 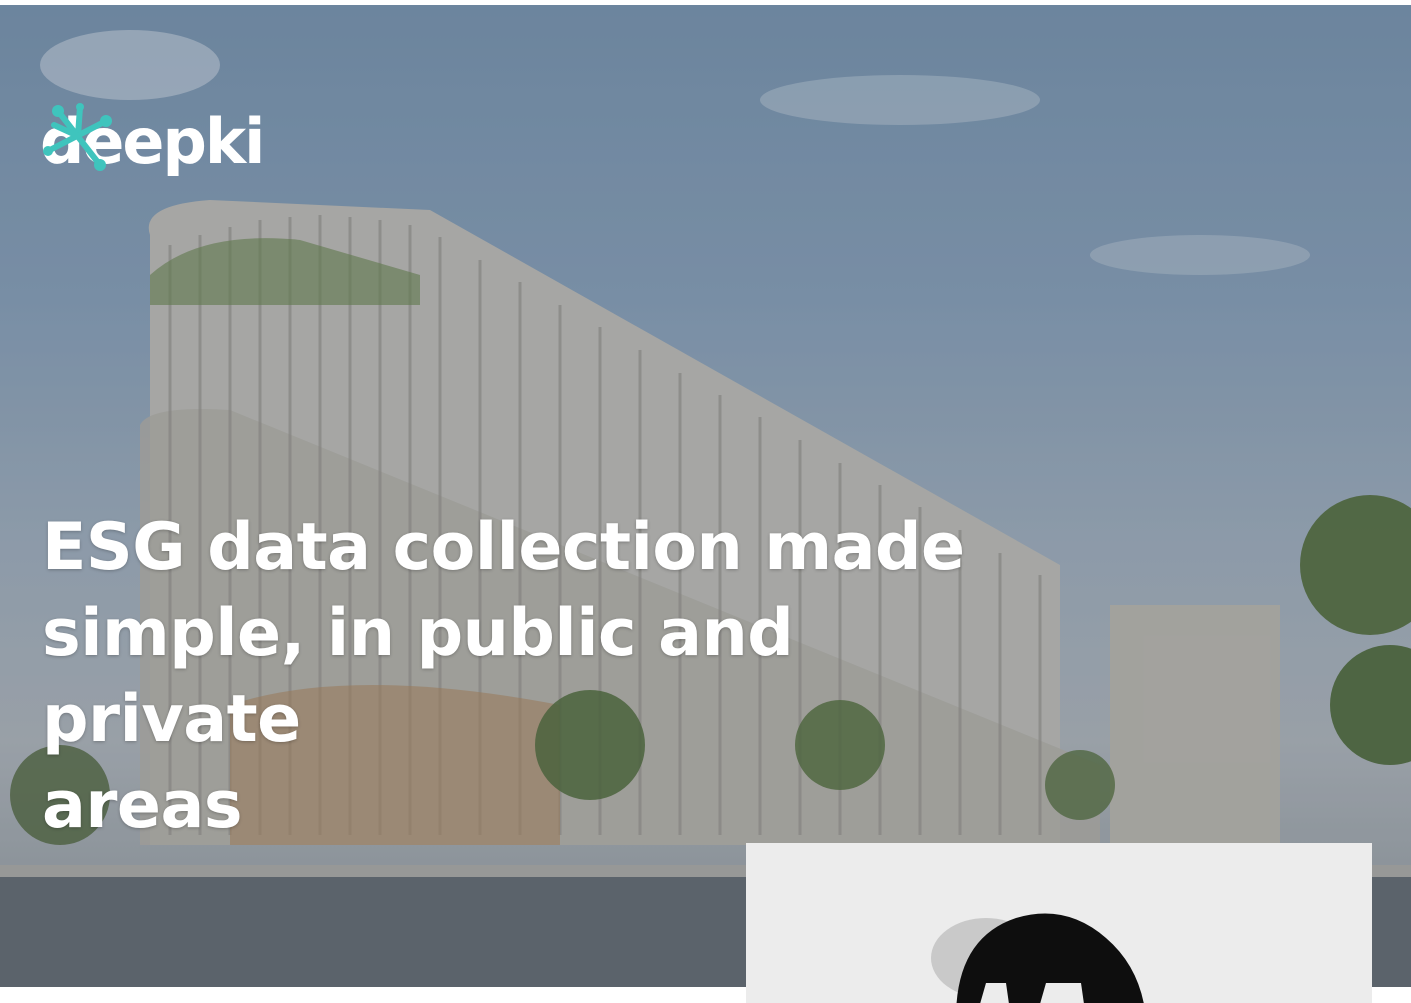 I want to click on network-star-icon, so click(x=77, y=137).